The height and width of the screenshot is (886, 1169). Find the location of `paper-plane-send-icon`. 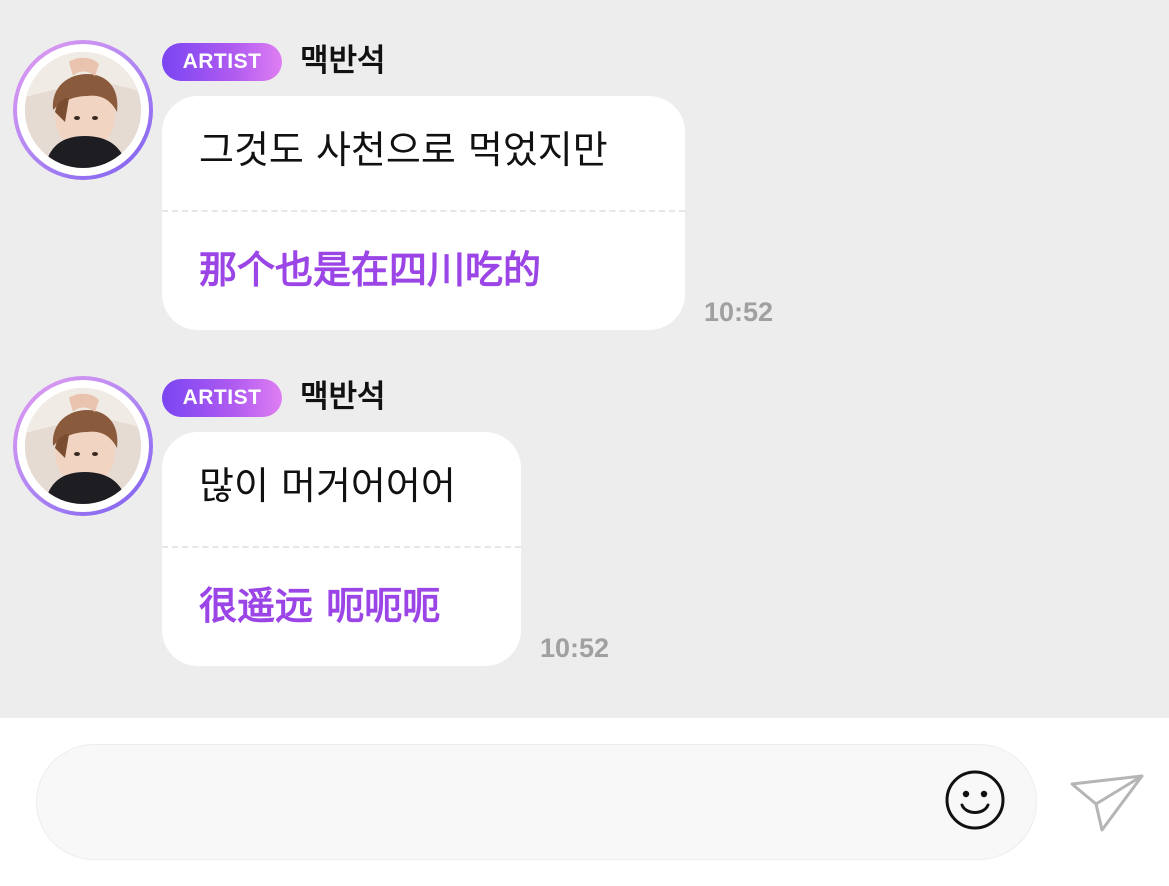

paper-plane-send-icon is located at coordinates (1107, 802).